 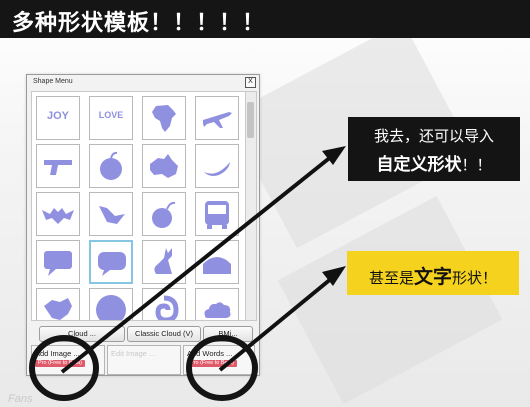 What do you see at coordinates (391, 278) in the screenshot?
I see `callout-text-prefix: 甚至是` at bounding box center [391, 278].